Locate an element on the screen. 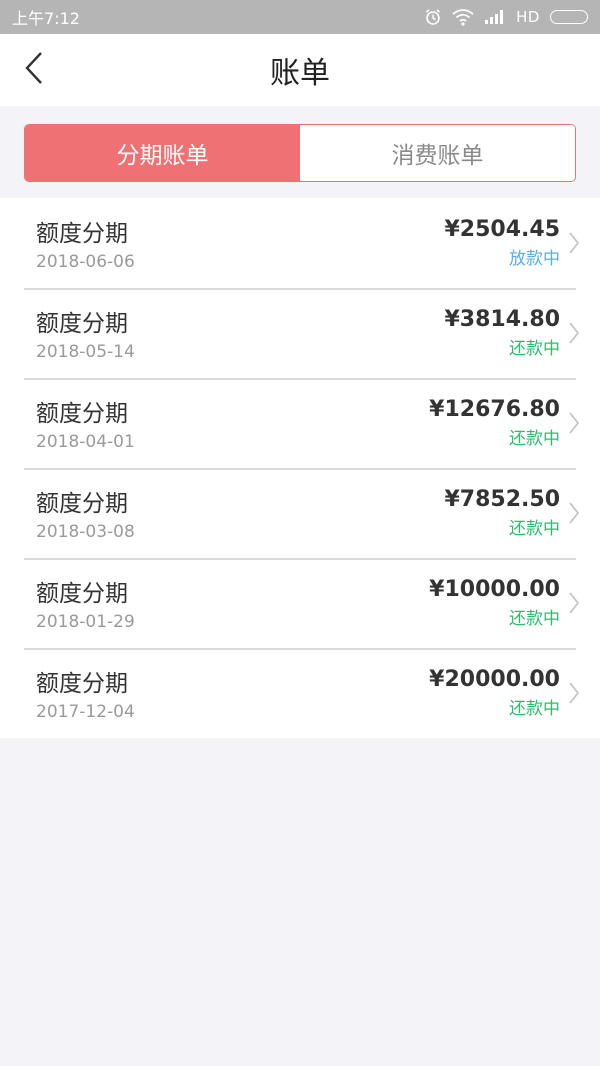 This screenshot has height=1066, width=600. network-type: HD is located at coordinates (528, 17).